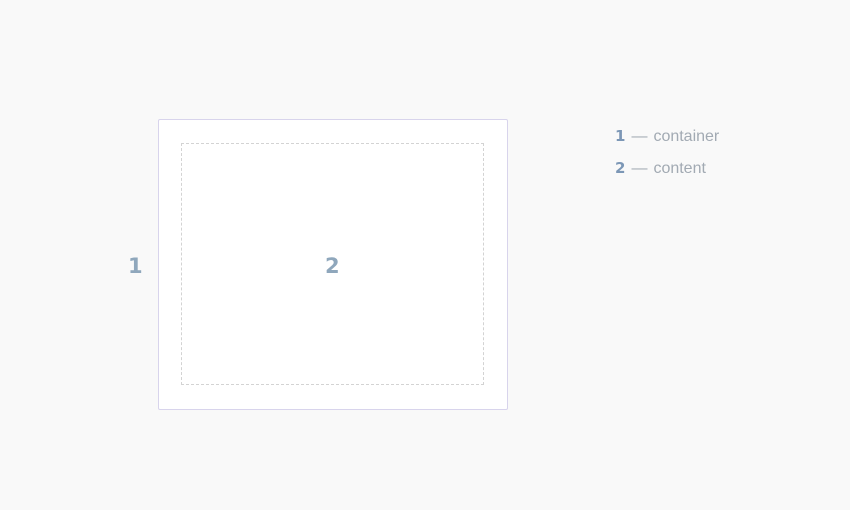  I want to click on legend-item-container: 1 — container, so click(667, 143).